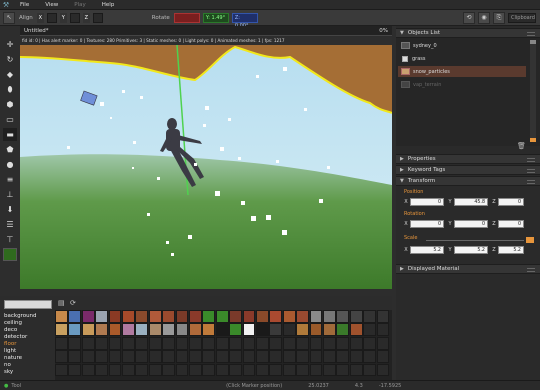  Describe the element at coordinates (484, 17) in the screenshot. I see `camera-icon: ◉` at that location.